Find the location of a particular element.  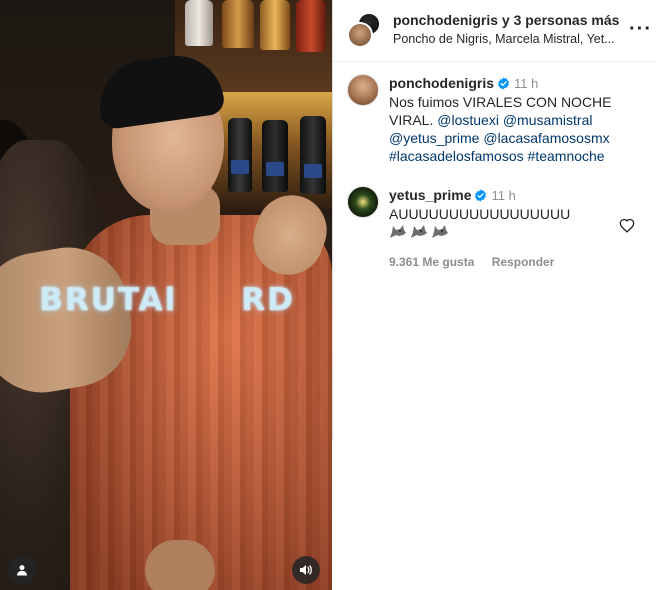

heart-icon is located at coordinates (627, 225).